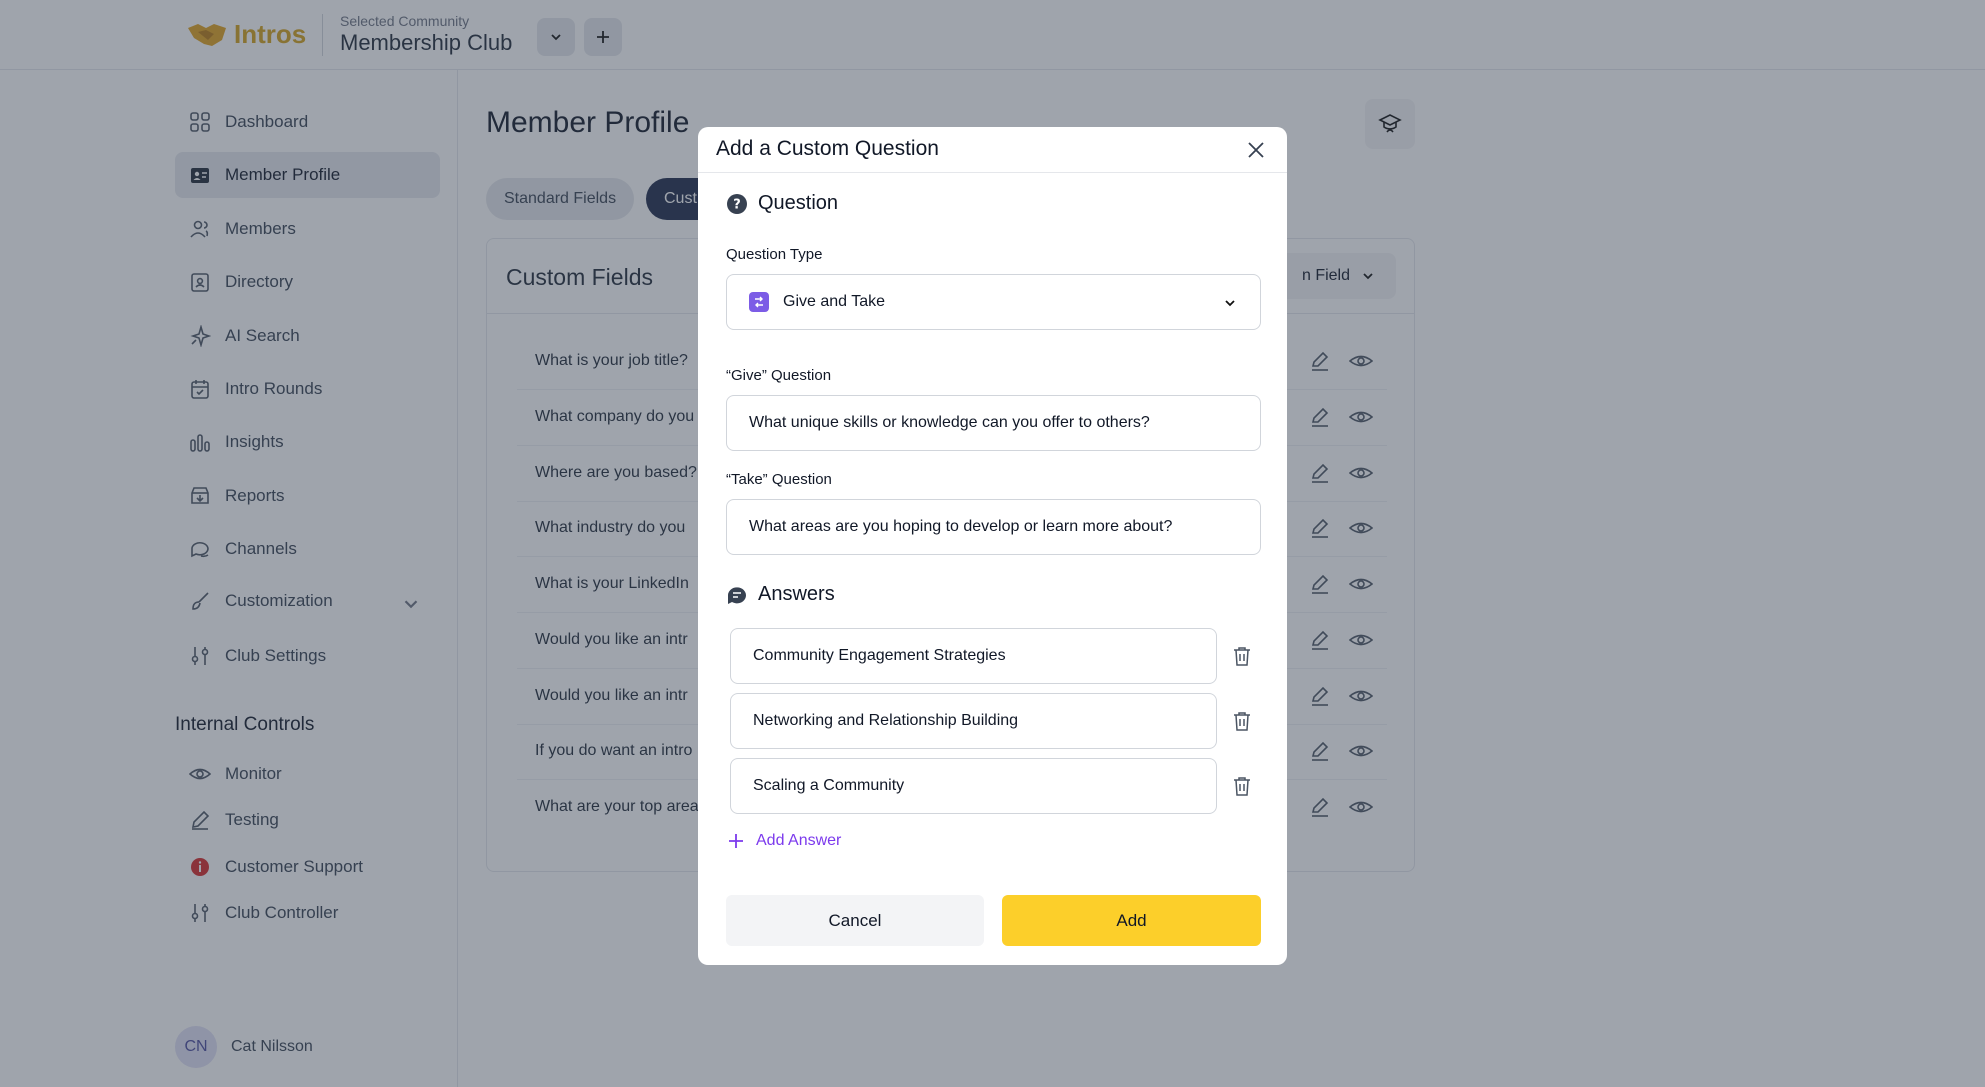 Image resolution: width=1985 pixels, height=1087 pixels. I want to click on take-question-label: “Take” Question, so click(779, 479).